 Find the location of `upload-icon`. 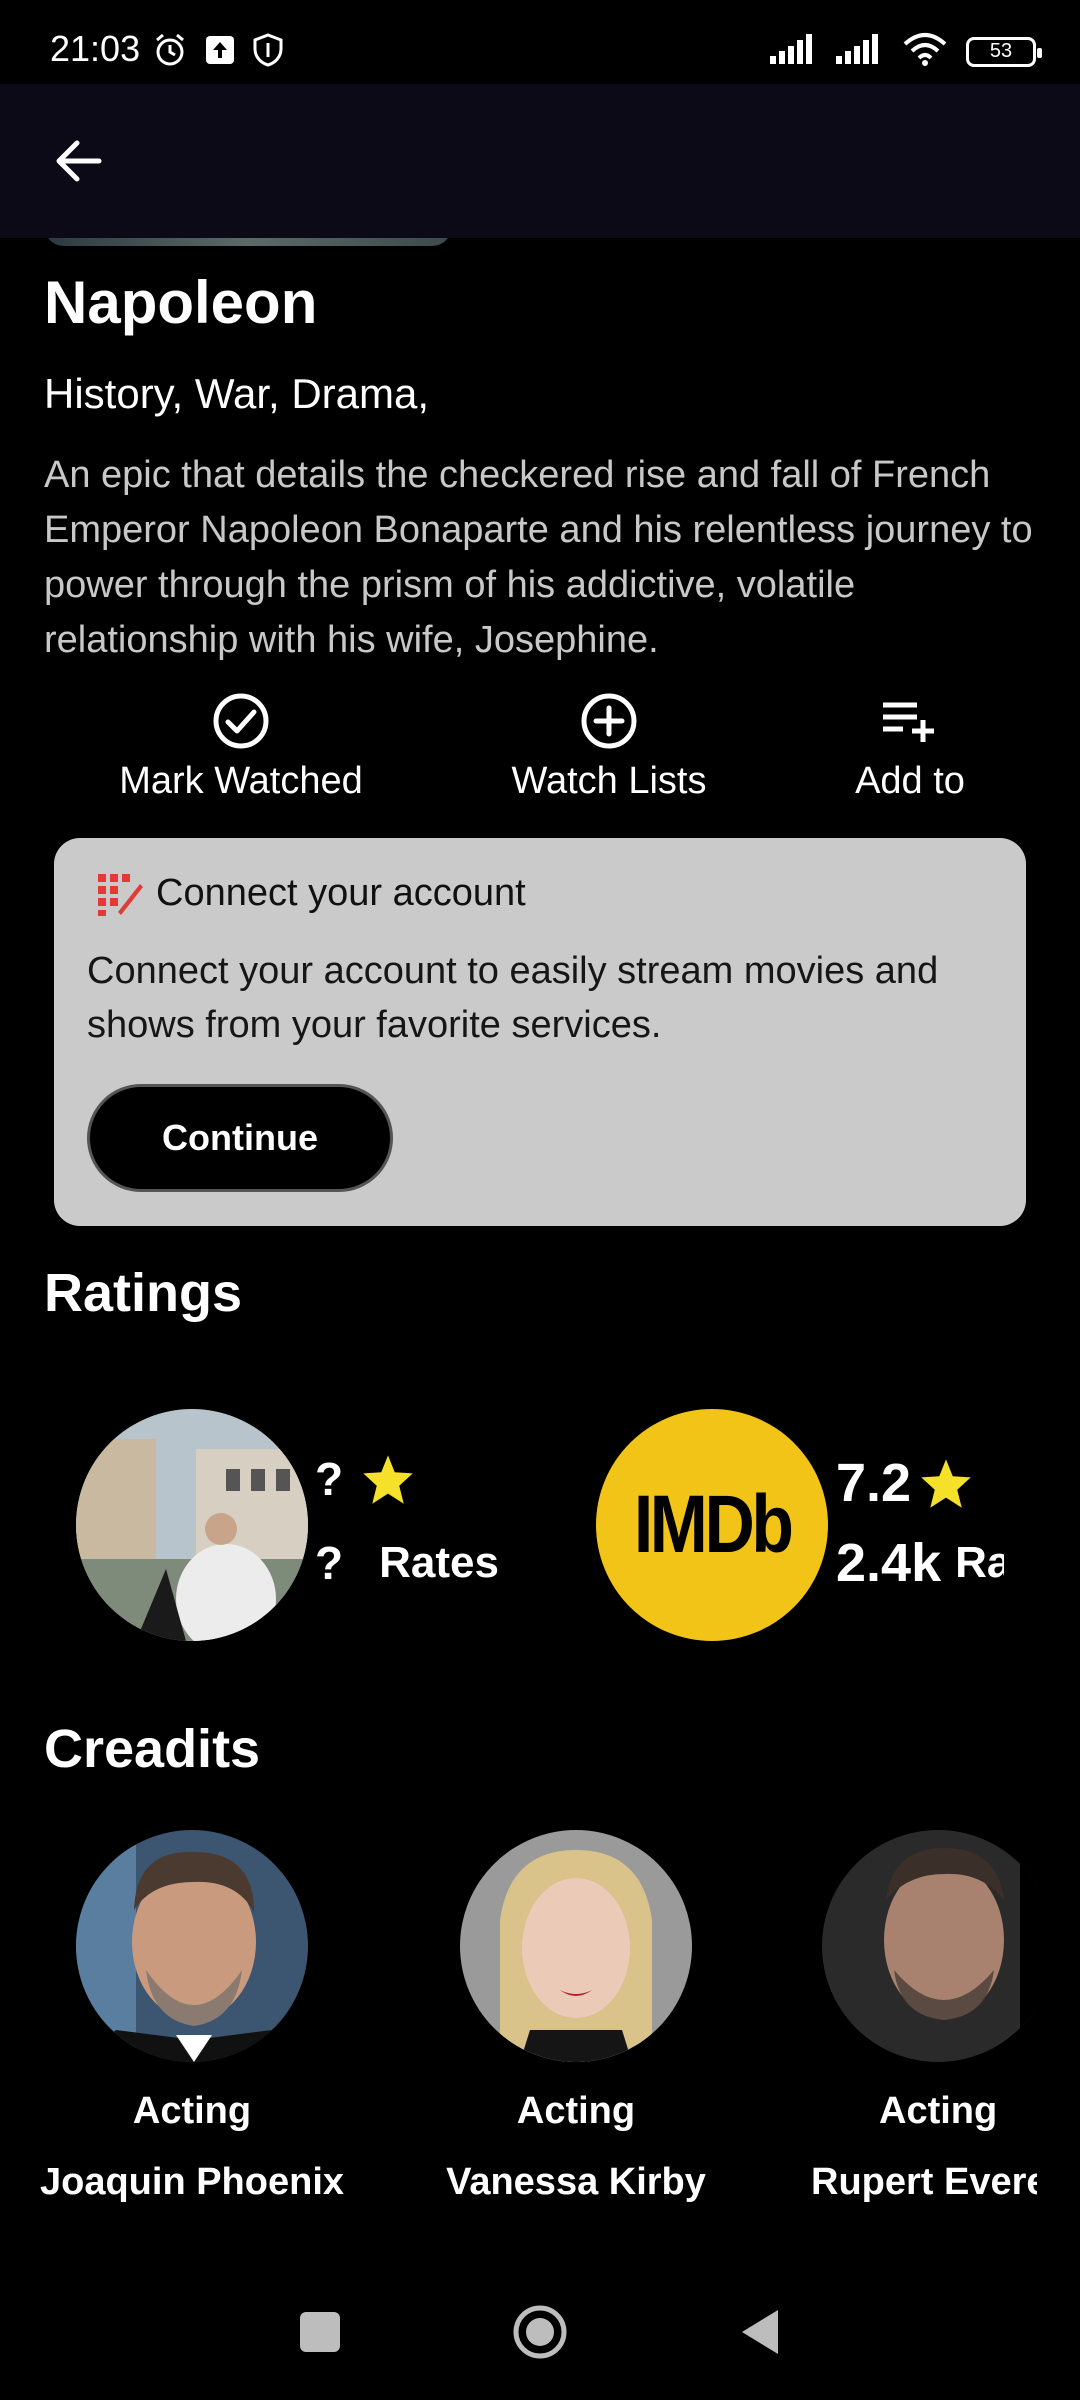

upload-icon is located at coordinates (220, 52).